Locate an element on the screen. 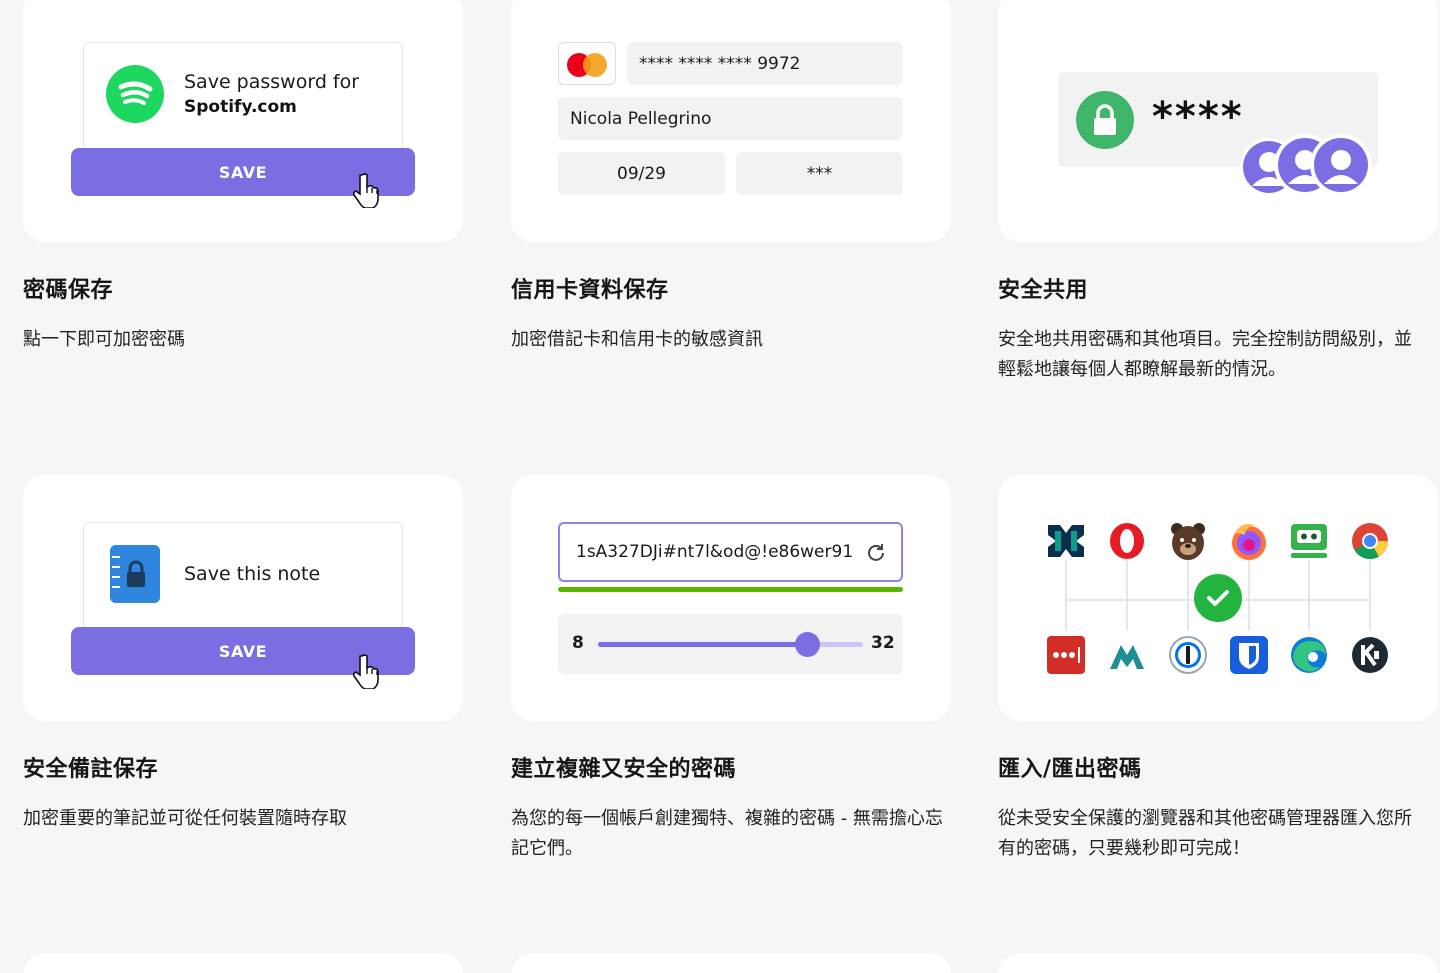 The width and height of the screenshot is (1440, 973). import-export-card is located at coordinates (1218, 598).